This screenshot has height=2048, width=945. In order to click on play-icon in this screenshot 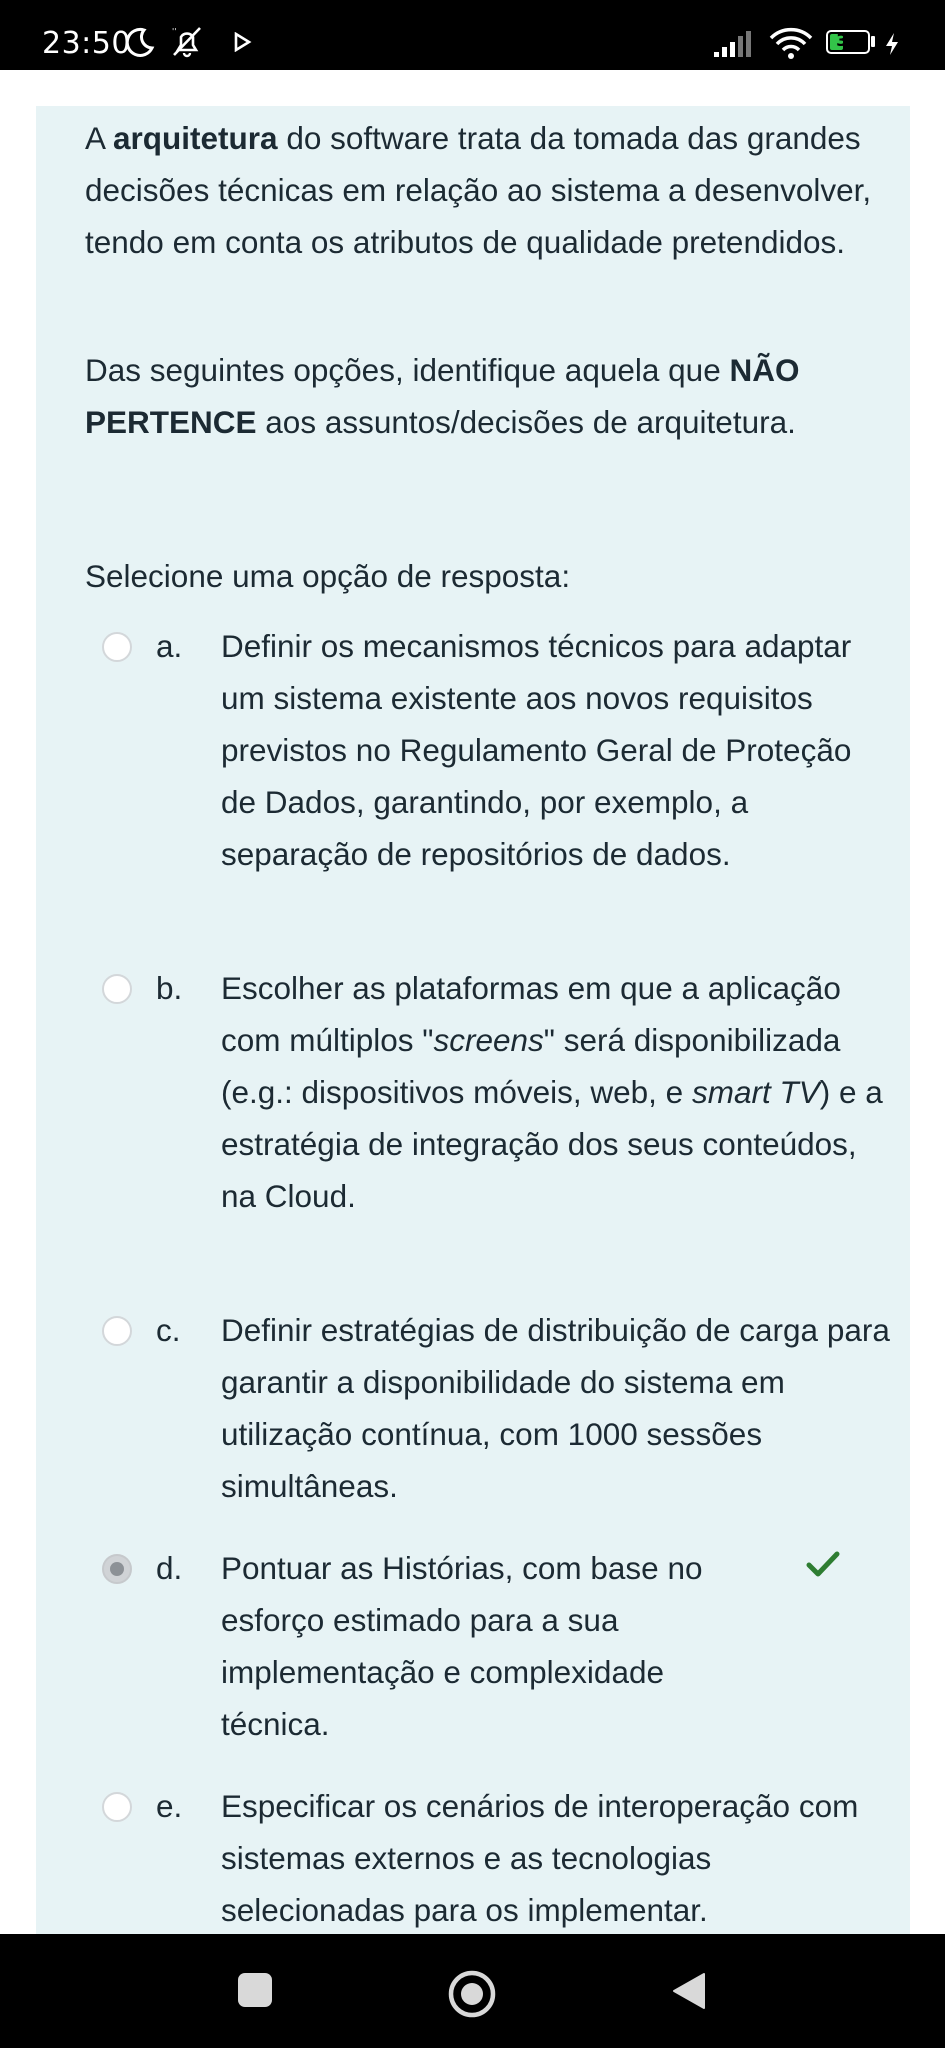, I will do `click(243, 44)`.